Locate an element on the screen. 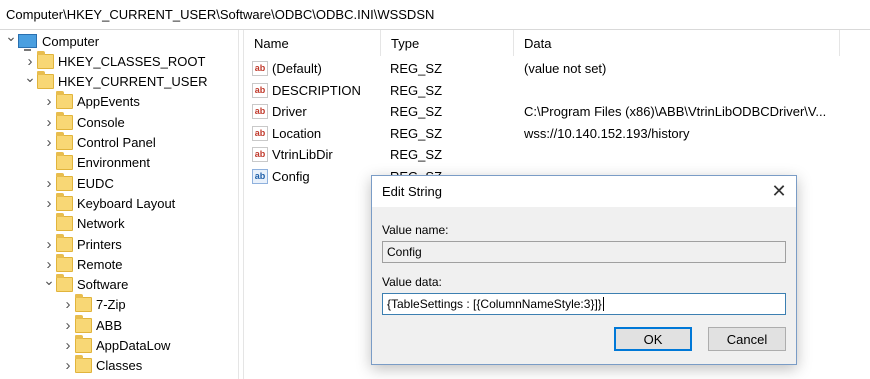 The height and width of the screenshot is (379, 870). tree-node: › AppDataLow is located at coordinates (115, 345).